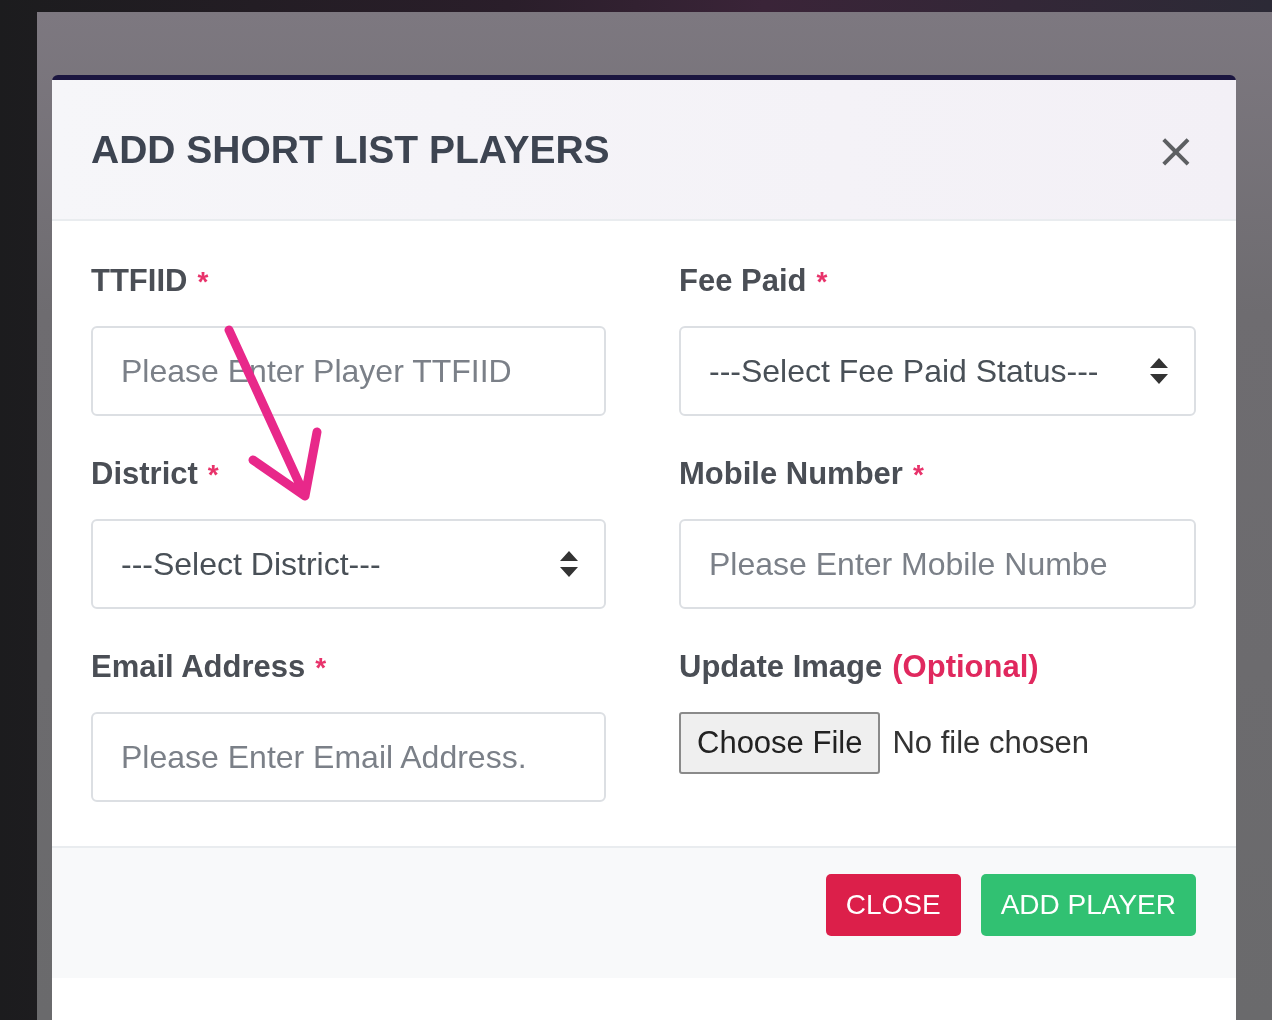 The height and width of the screenshot is (1020, 1272). Describe the element at coordinates (1175, 149) in the screenshot. I see `close-button: ×` at that location.